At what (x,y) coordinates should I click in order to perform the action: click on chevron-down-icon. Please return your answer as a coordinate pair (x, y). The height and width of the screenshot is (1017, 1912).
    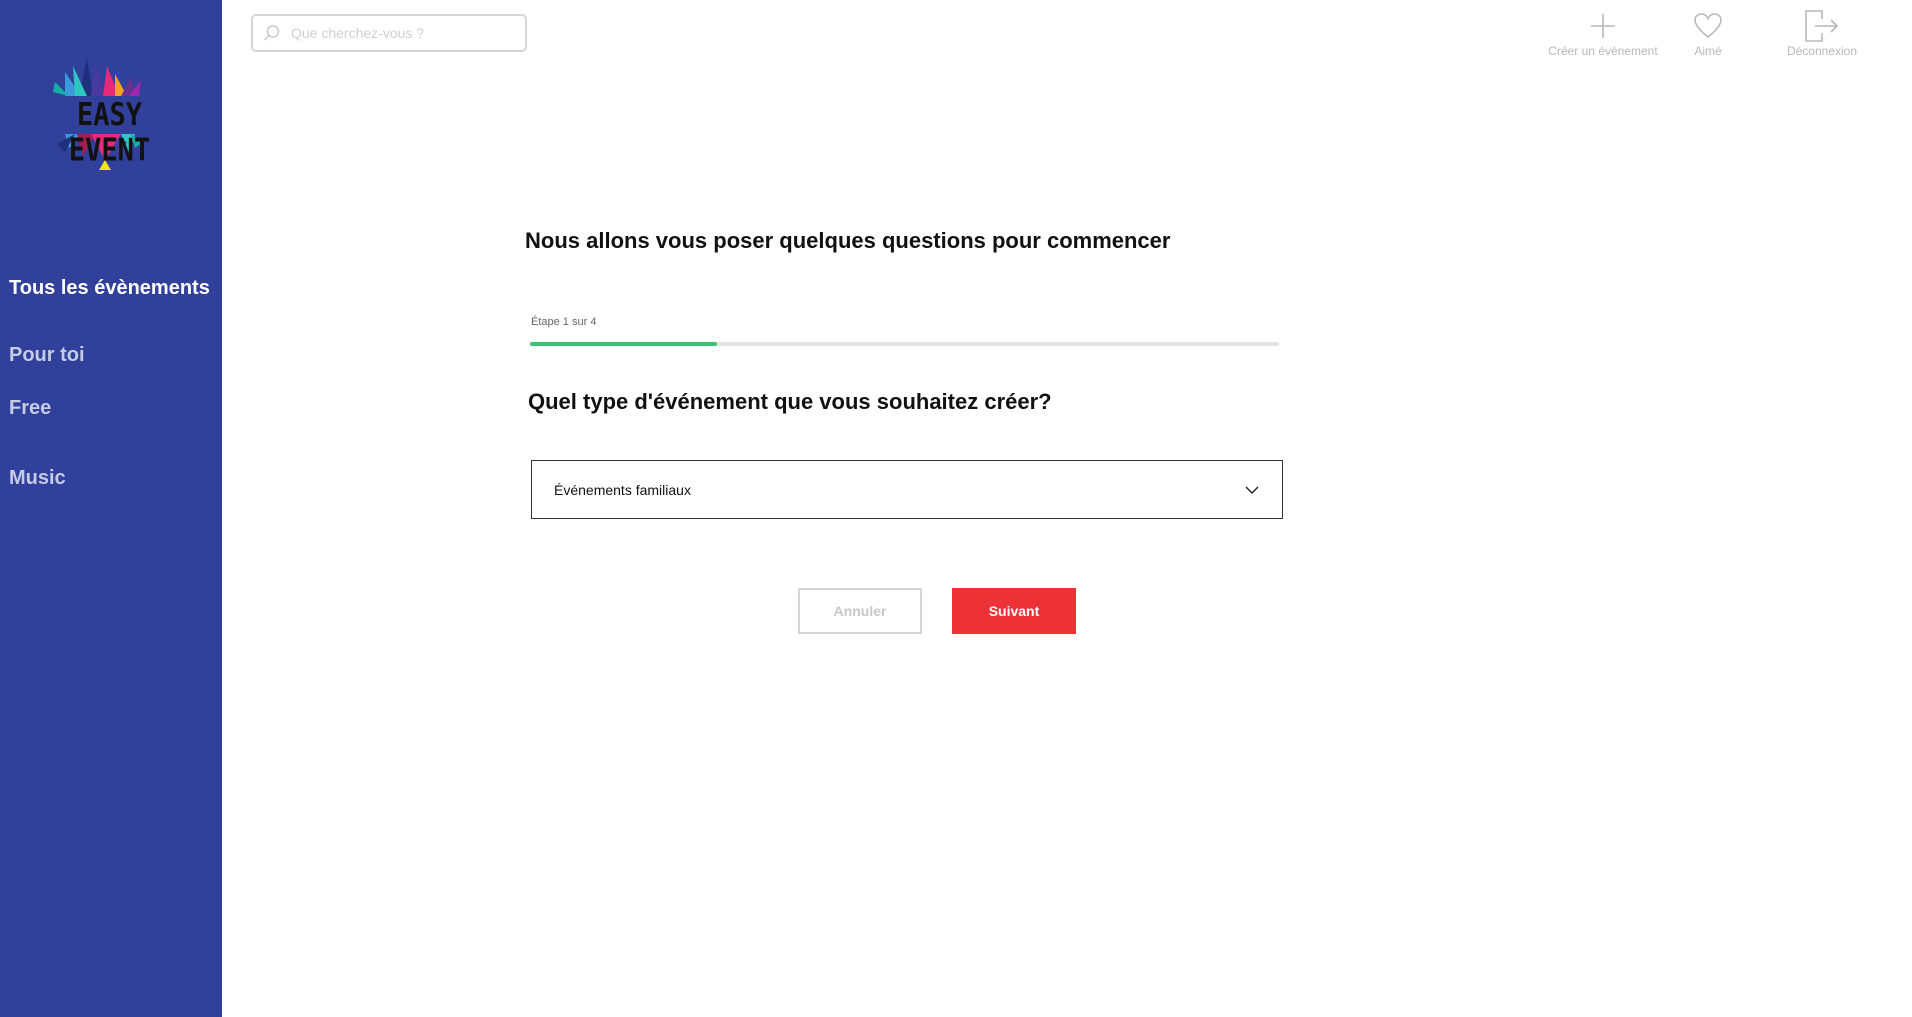
    Looking at the image, I should click on (1252, 490).